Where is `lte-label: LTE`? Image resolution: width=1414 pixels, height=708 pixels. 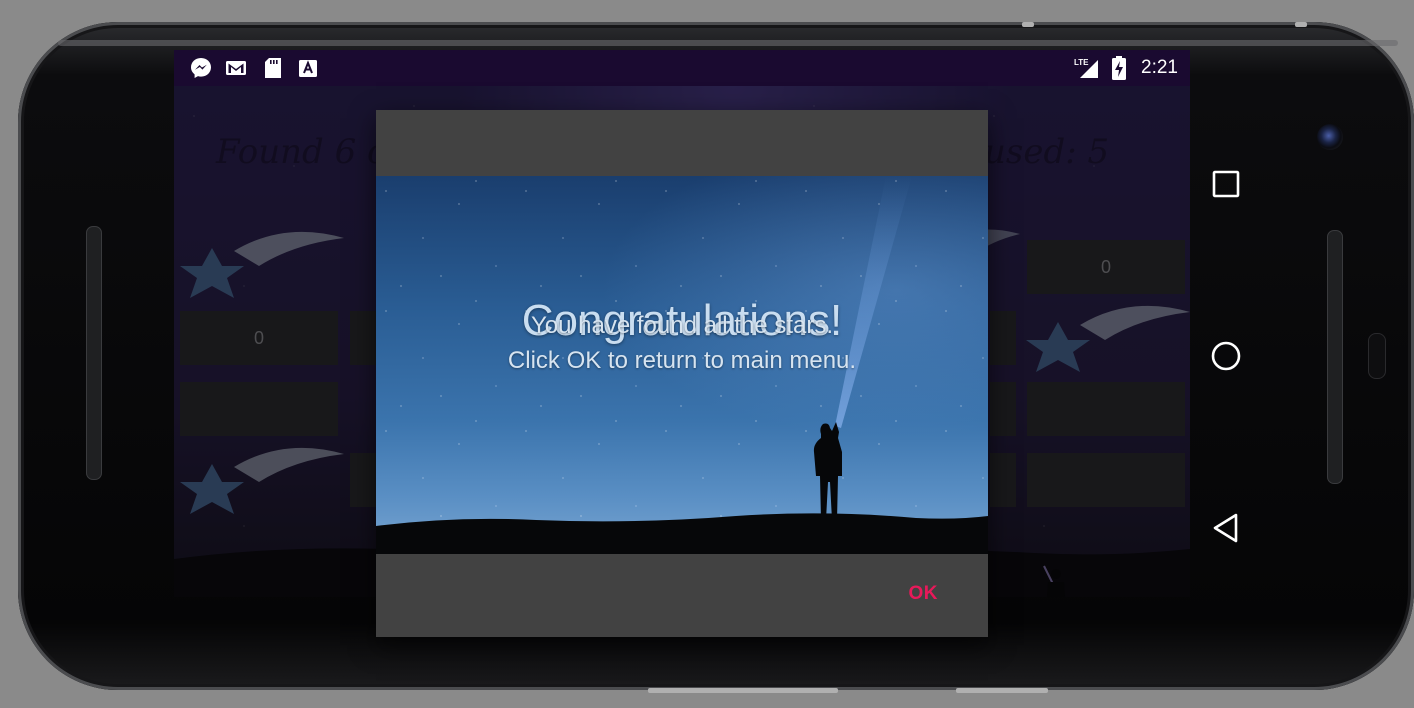
lte-label: LTE is located at coordinates (1081, 62).